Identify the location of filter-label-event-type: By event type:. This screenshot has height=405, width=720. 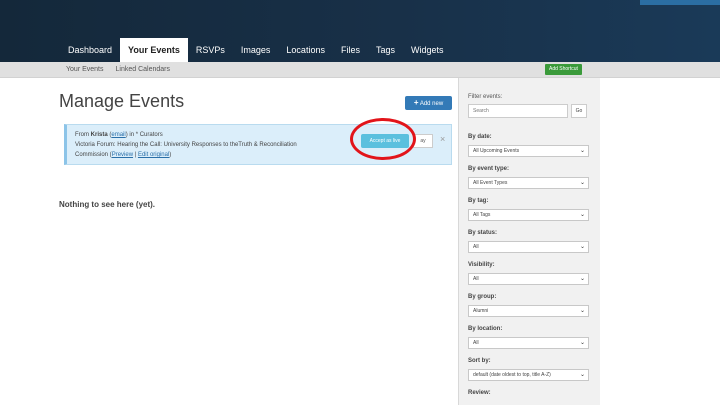
(489, 169).